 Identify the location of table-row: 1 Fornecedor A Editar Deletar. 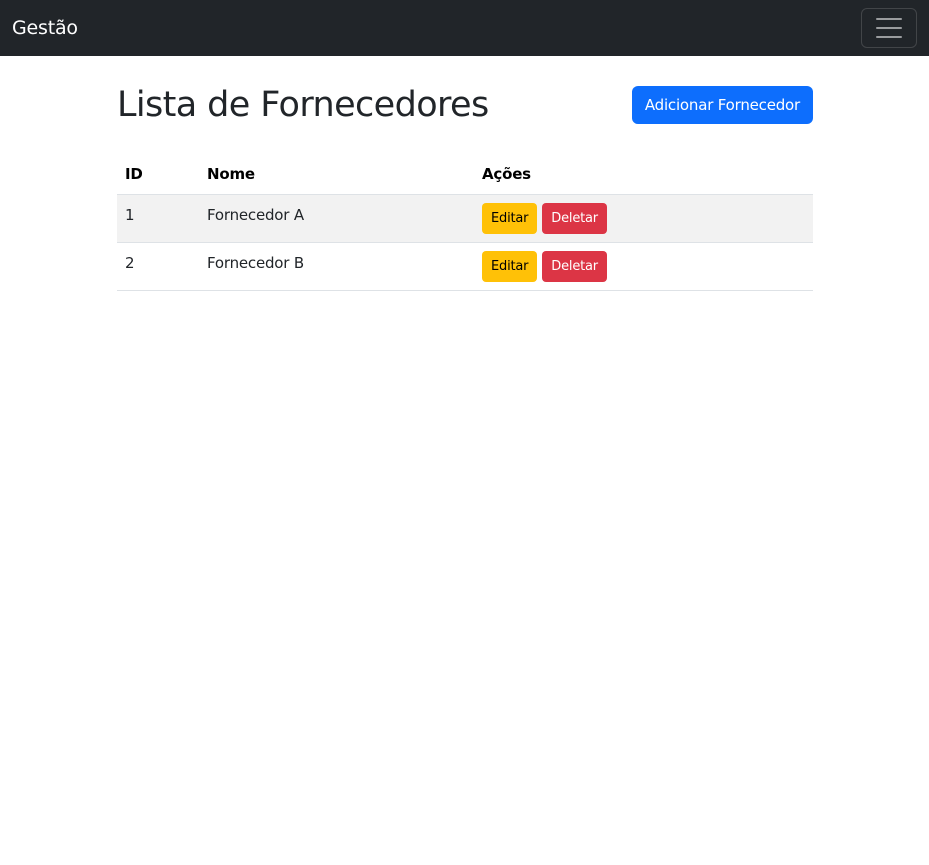
(465, 218).